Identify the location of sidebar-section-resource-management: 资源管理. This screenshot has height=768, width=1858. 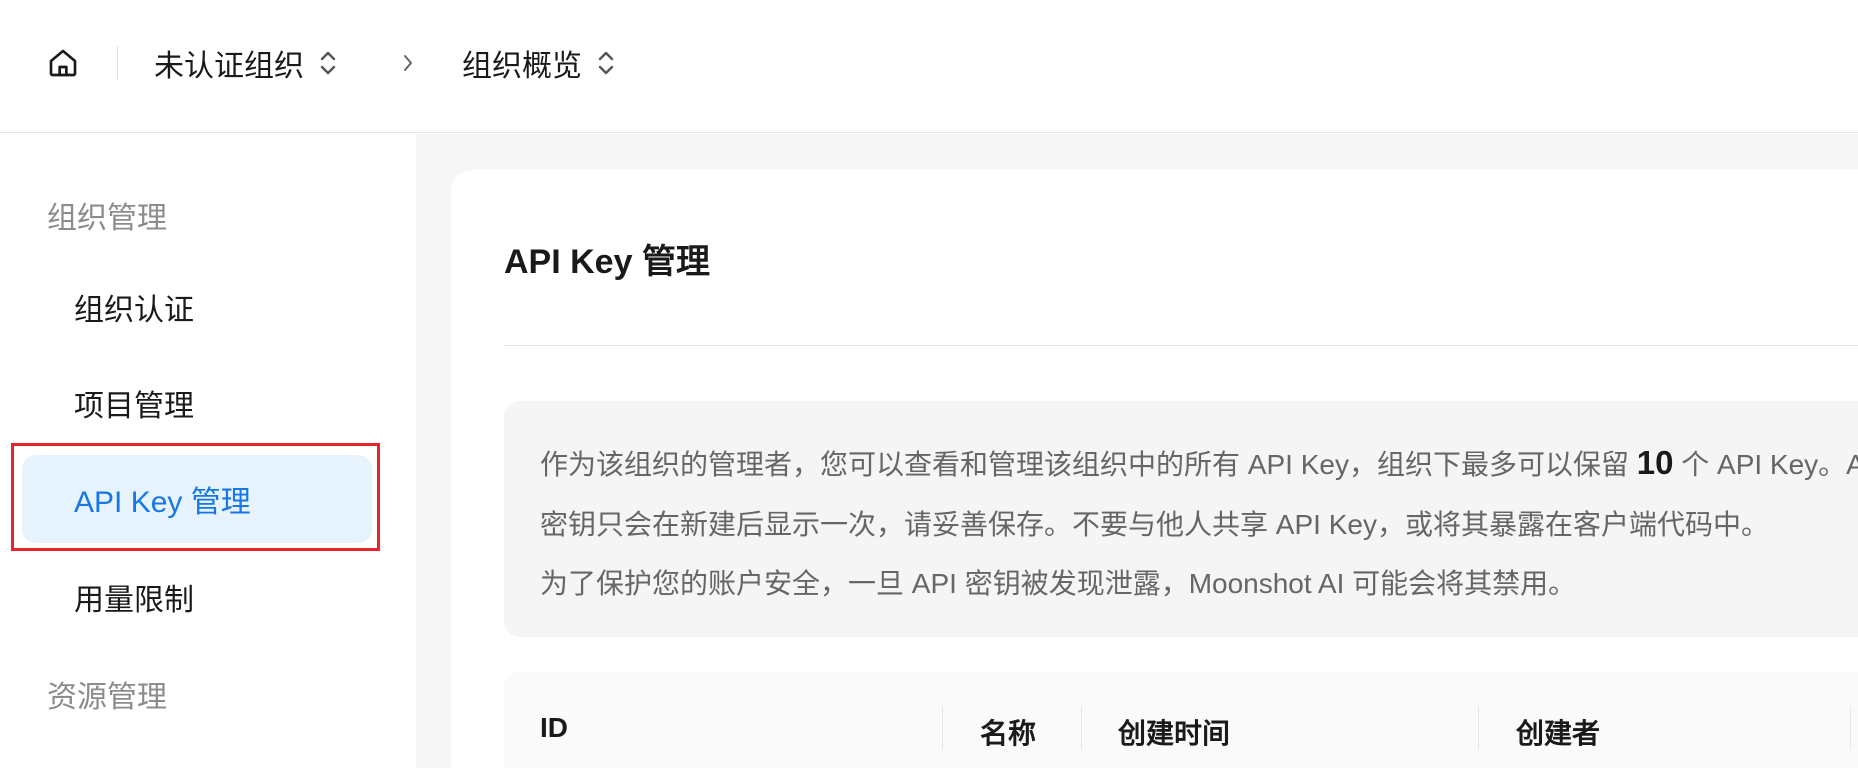
(107, 697).